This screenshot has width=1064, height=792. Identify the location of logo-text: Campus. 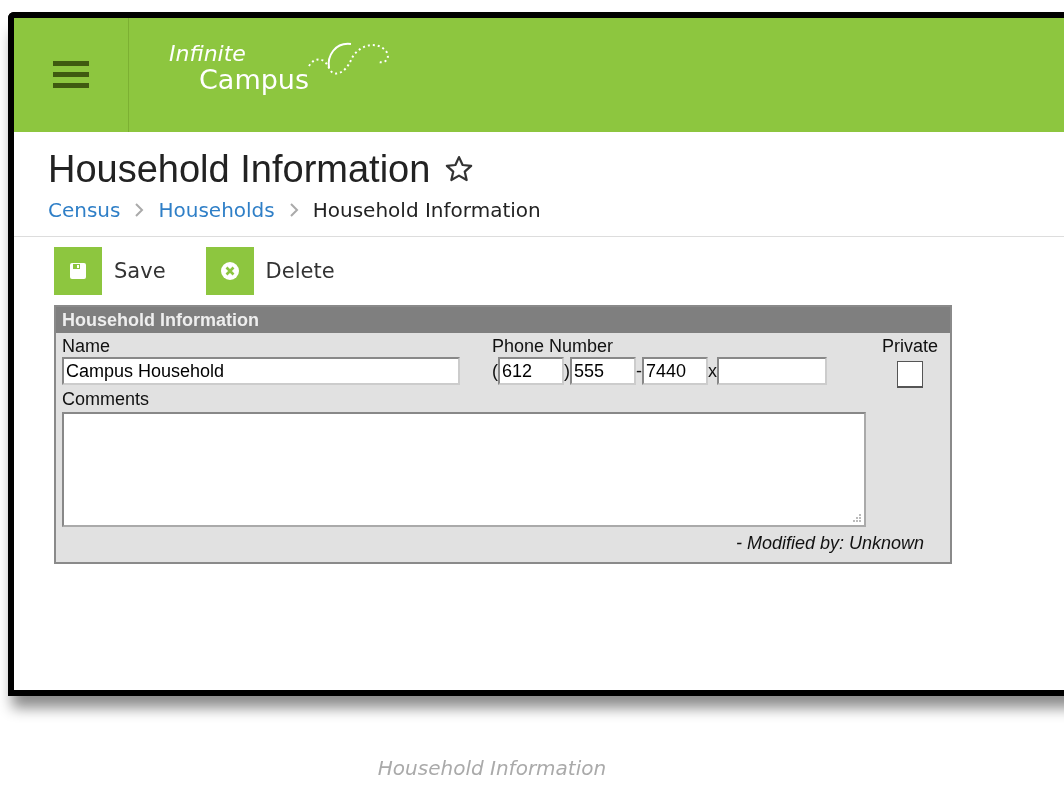
(254, 80).